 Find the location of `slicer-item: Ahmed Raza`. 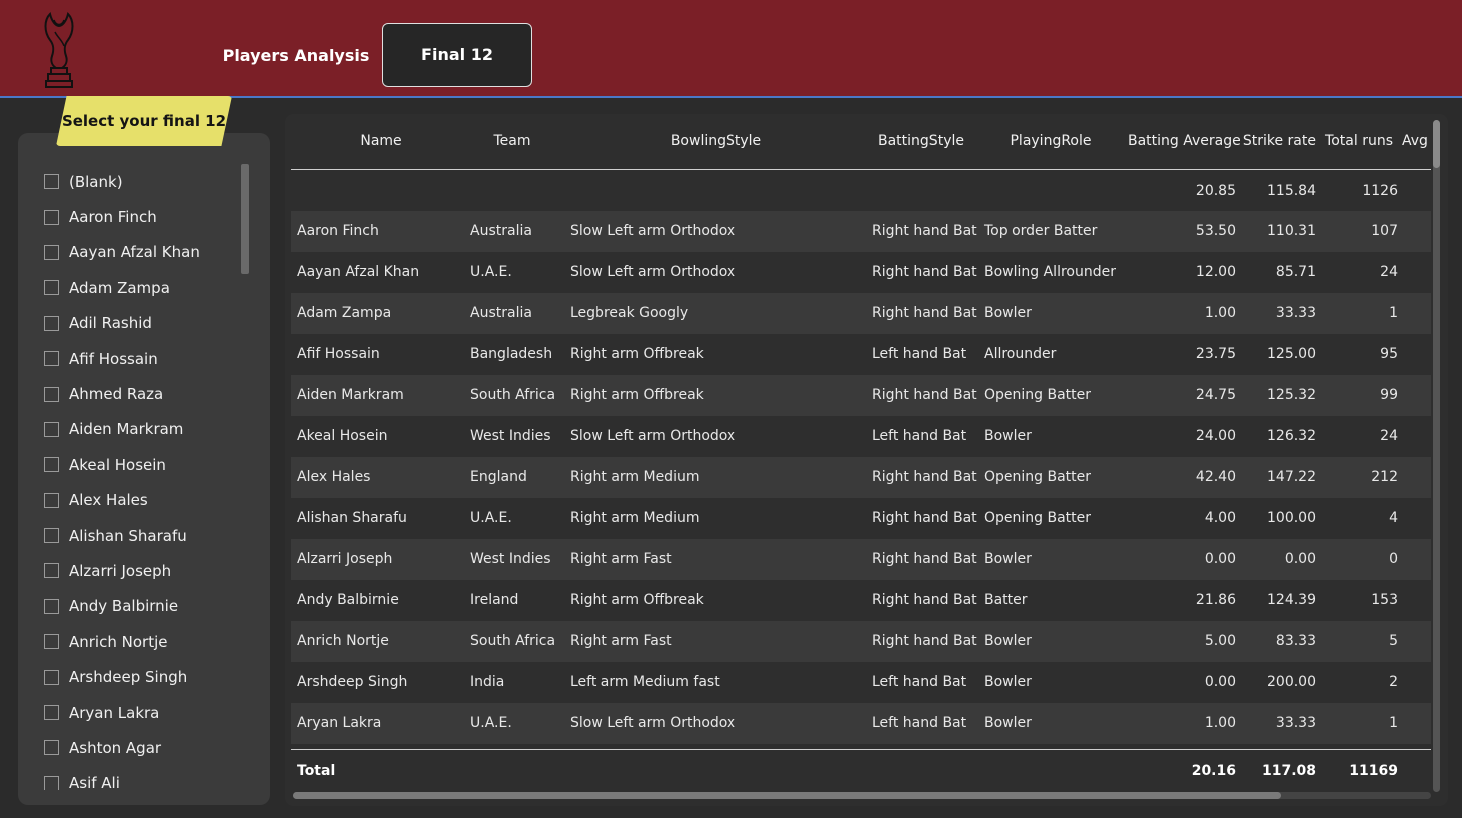

slicer-item: Ahmed Raza is located at coordinates (132, 393).